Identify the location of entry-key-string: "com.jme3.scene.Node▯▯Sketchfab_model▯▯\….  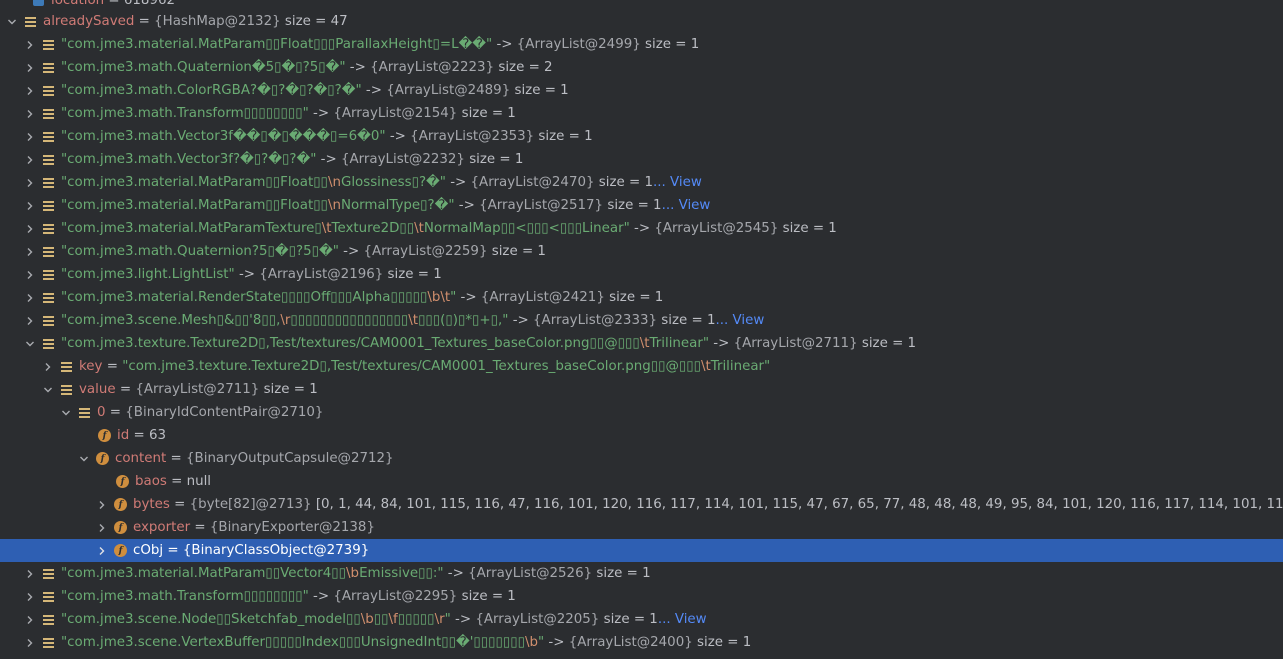
(256, 619).